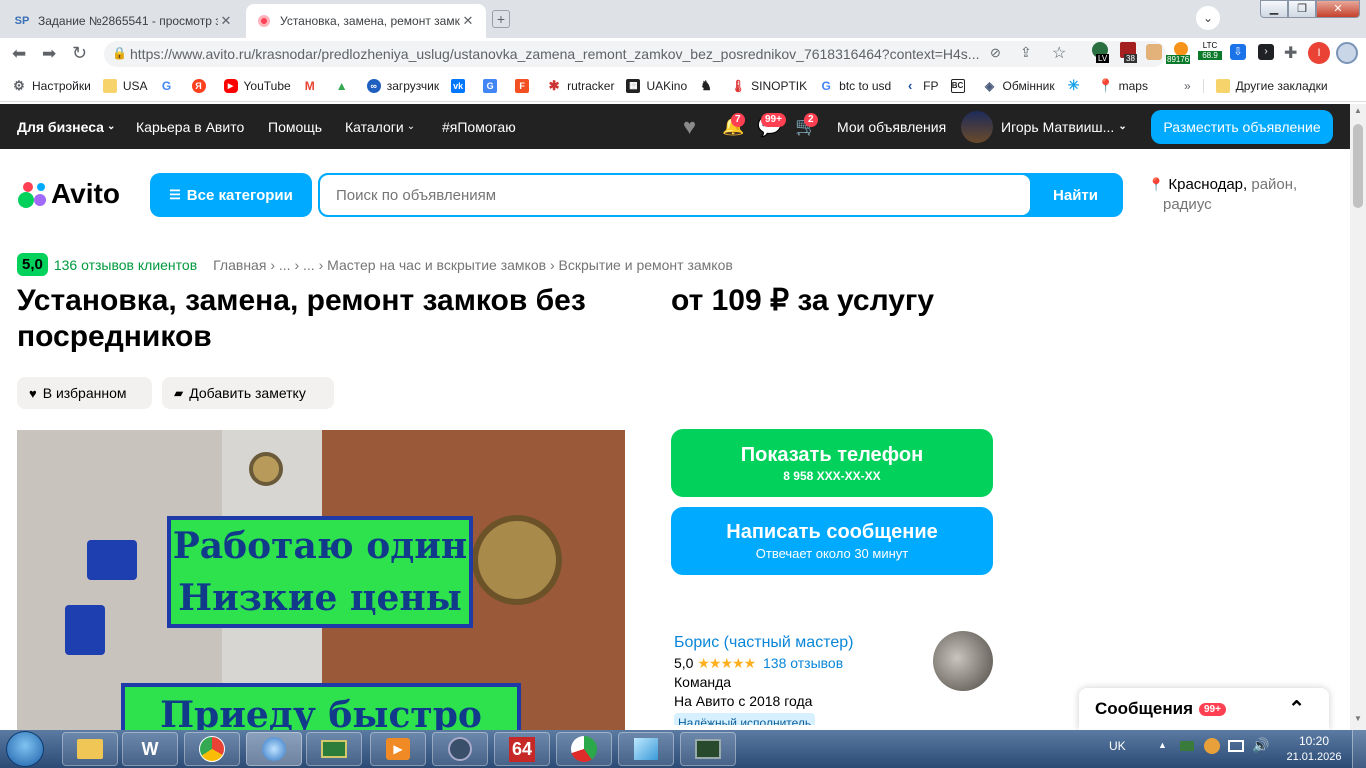 Image resolution: width=1366 pixels, height=768 pixels. Describe the element at coordinates (1236, 746) in the screenshot. I see `tray-network-icon` at that location.